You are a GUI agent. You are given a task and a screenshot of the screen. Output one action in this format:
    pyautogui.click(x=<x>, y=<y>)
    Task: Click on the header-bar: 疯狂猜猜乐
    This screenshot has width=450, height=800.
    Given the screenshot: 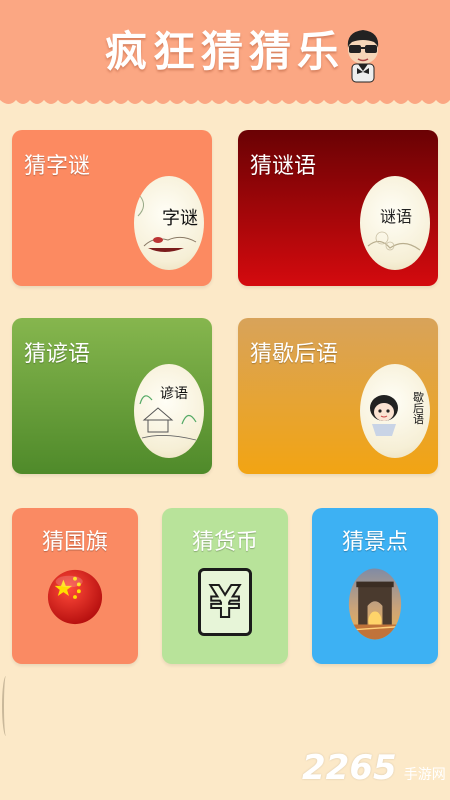 What is the action you would take?
    pyautogui.click(x=225, y=50)
    